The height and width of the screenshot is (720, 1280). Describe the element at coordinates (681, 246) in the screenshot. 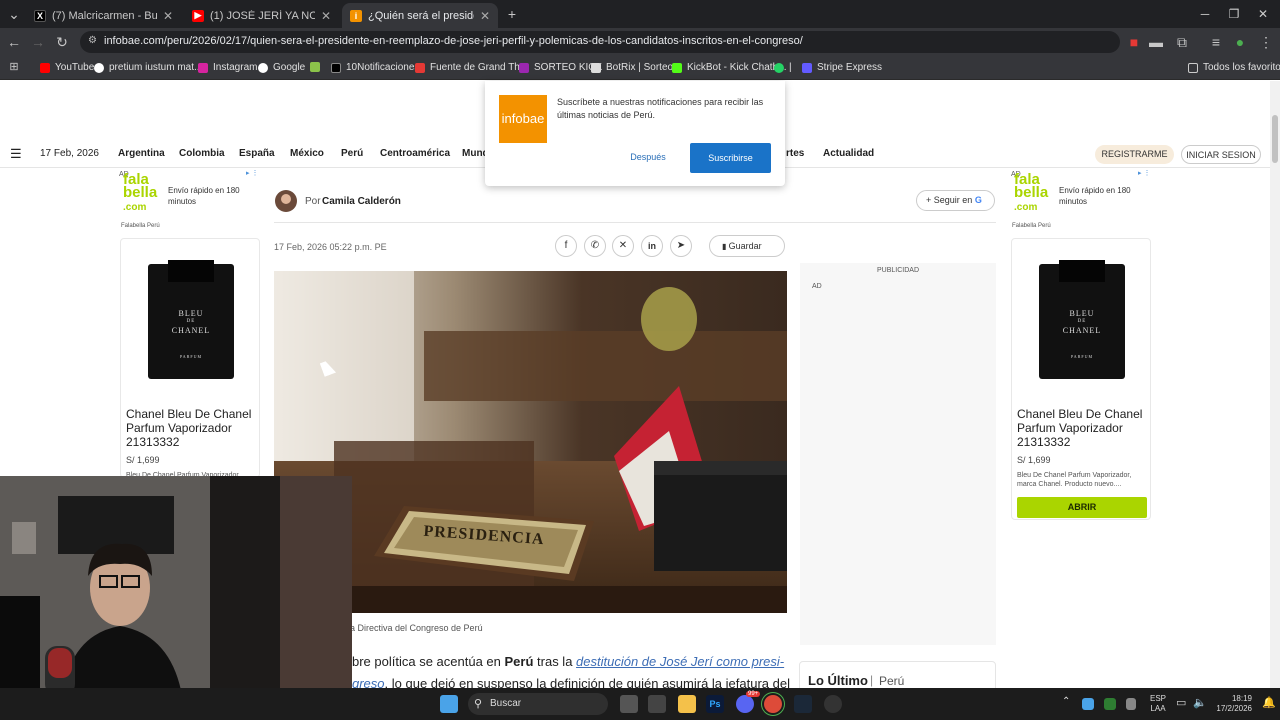

I see `telegram-icon: ➤` at that location.